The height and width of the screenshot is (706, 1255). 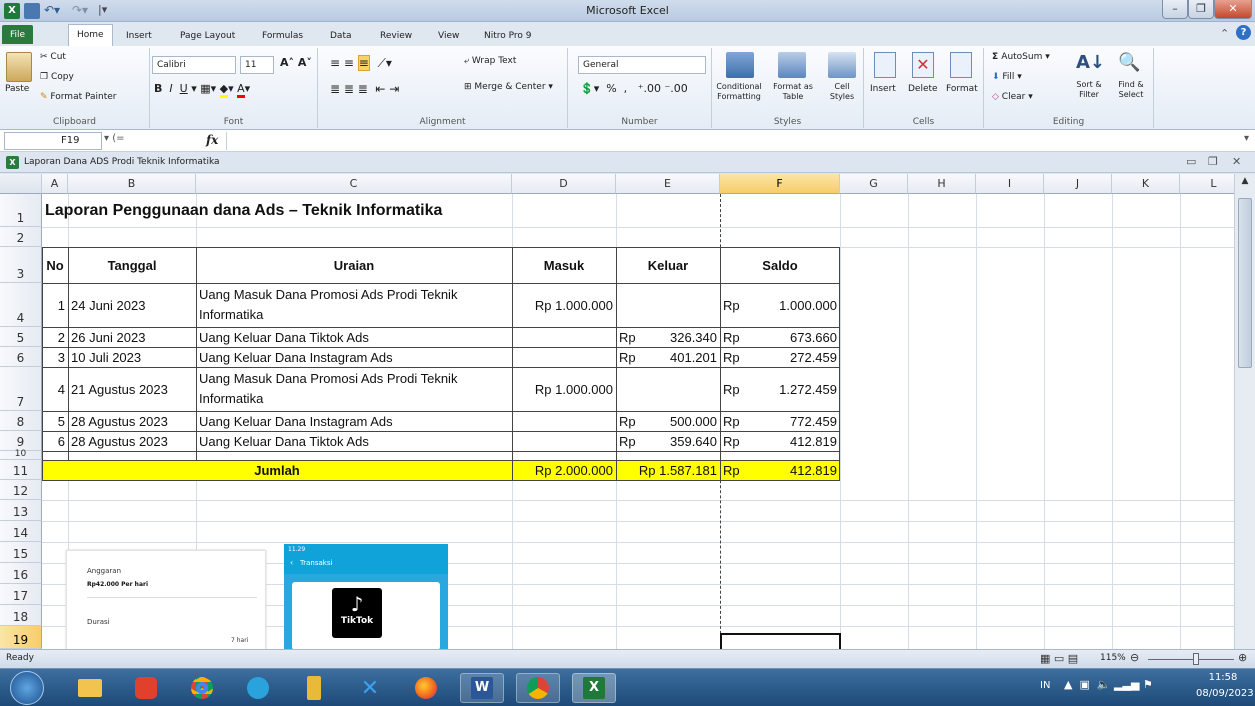 I want to click on font-style-buttons: B I U ▾ ▦▾ ◆▾ A▾, so click(x=202, y=90).